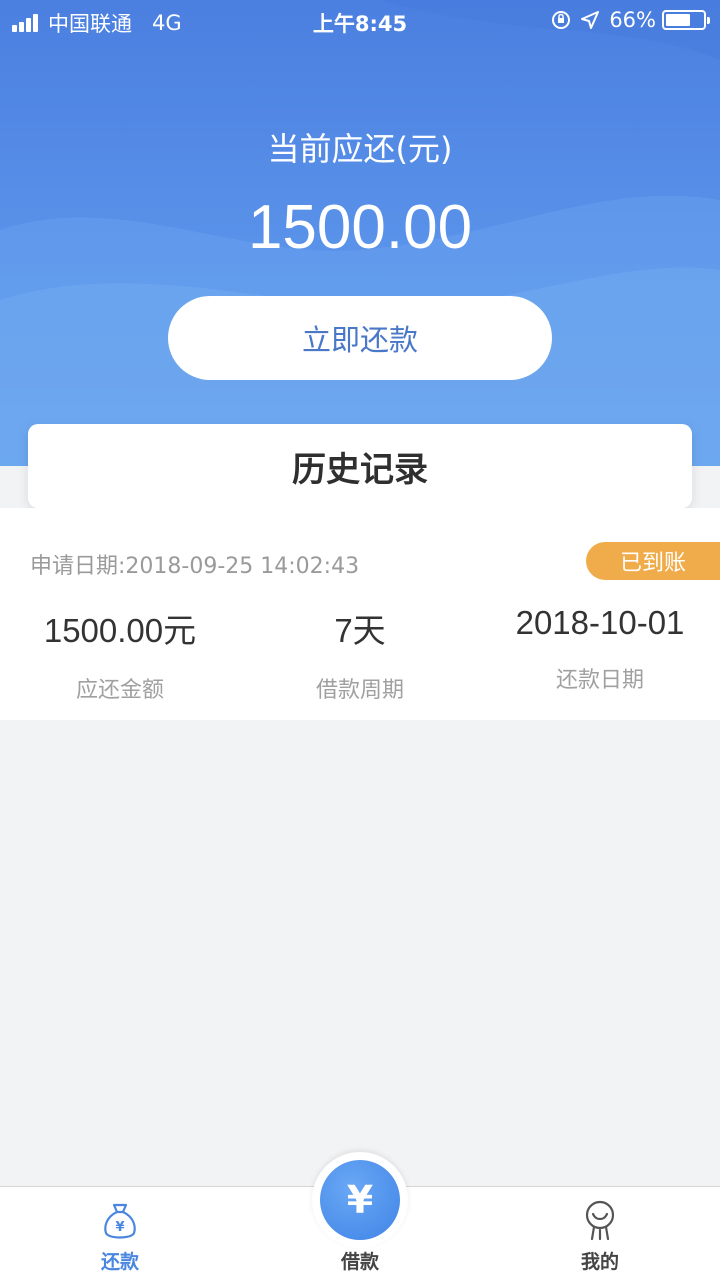 This screenshot has width=720, height=1280. Describe the element at coordinates (686, 20) in the screenshot. I see `battery-icon` at that location.